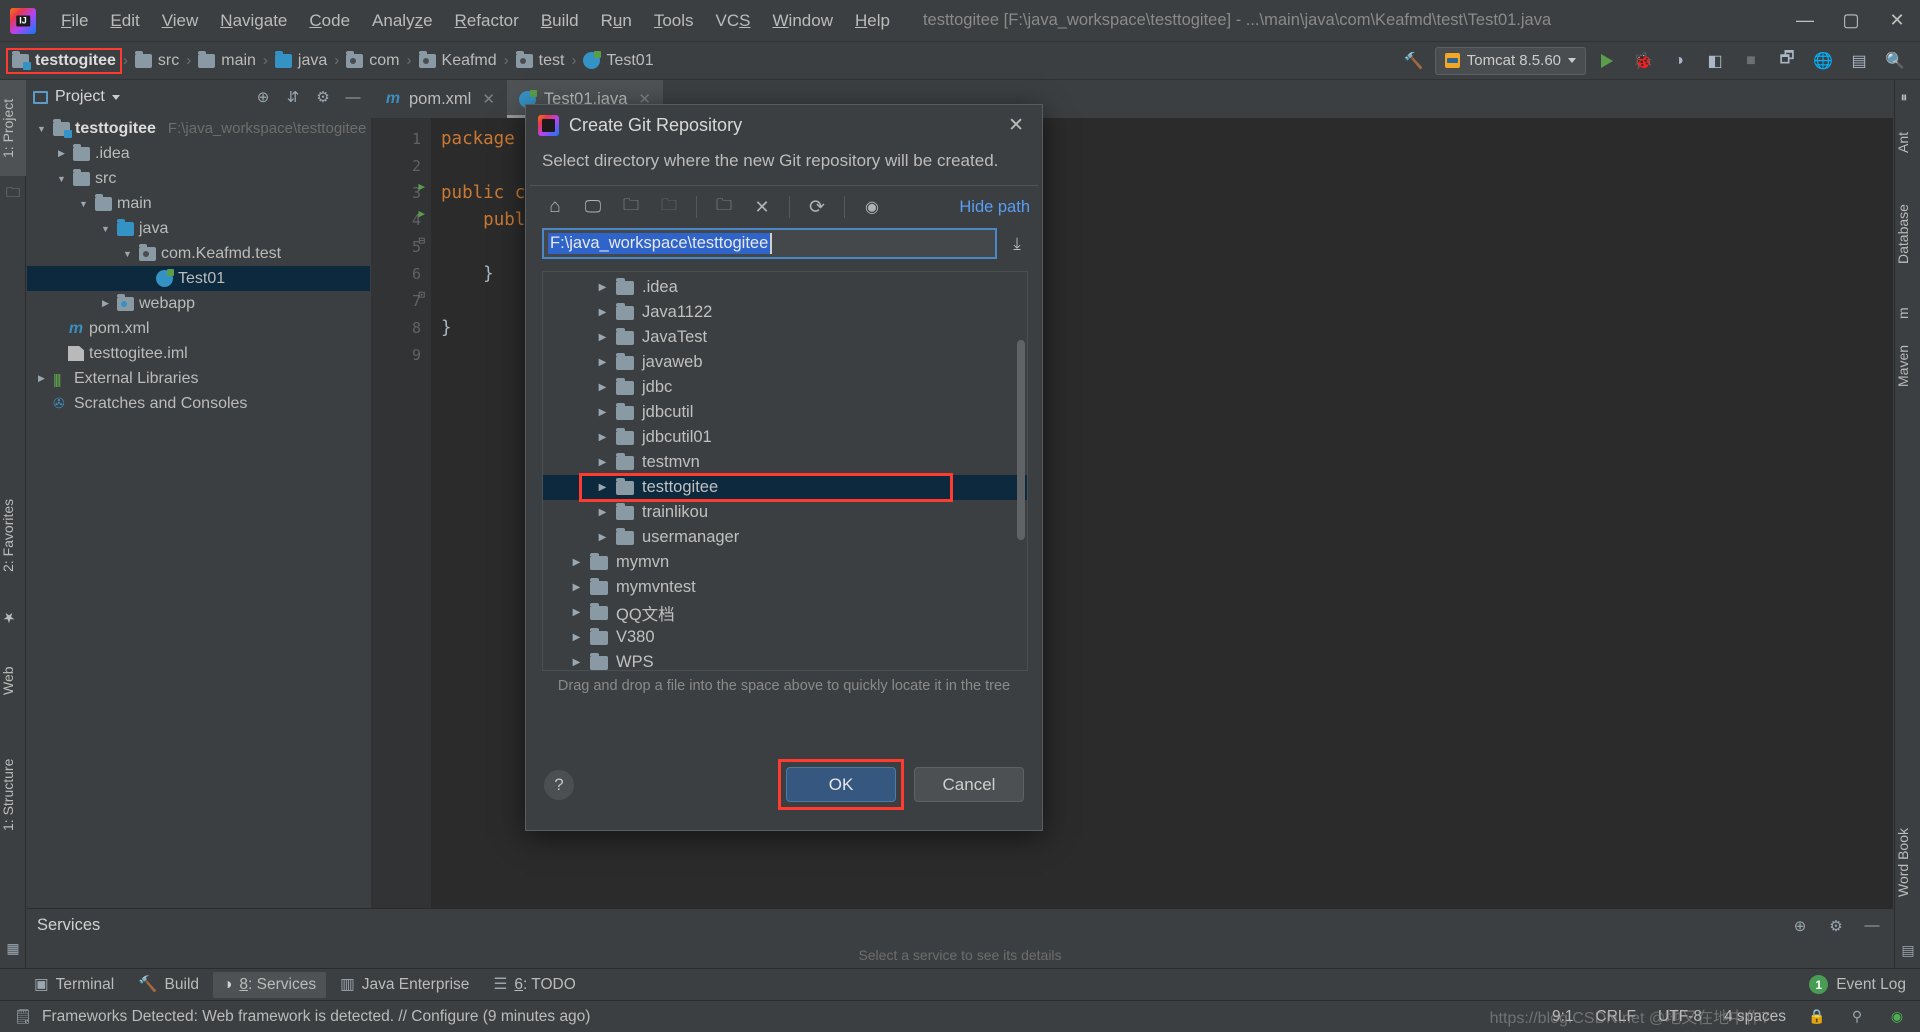 The image size is (1920, 1032). Describe the element at coordinates (872, 207) in the screenshot. I see `show-hidden-icon: ◉` at that location.